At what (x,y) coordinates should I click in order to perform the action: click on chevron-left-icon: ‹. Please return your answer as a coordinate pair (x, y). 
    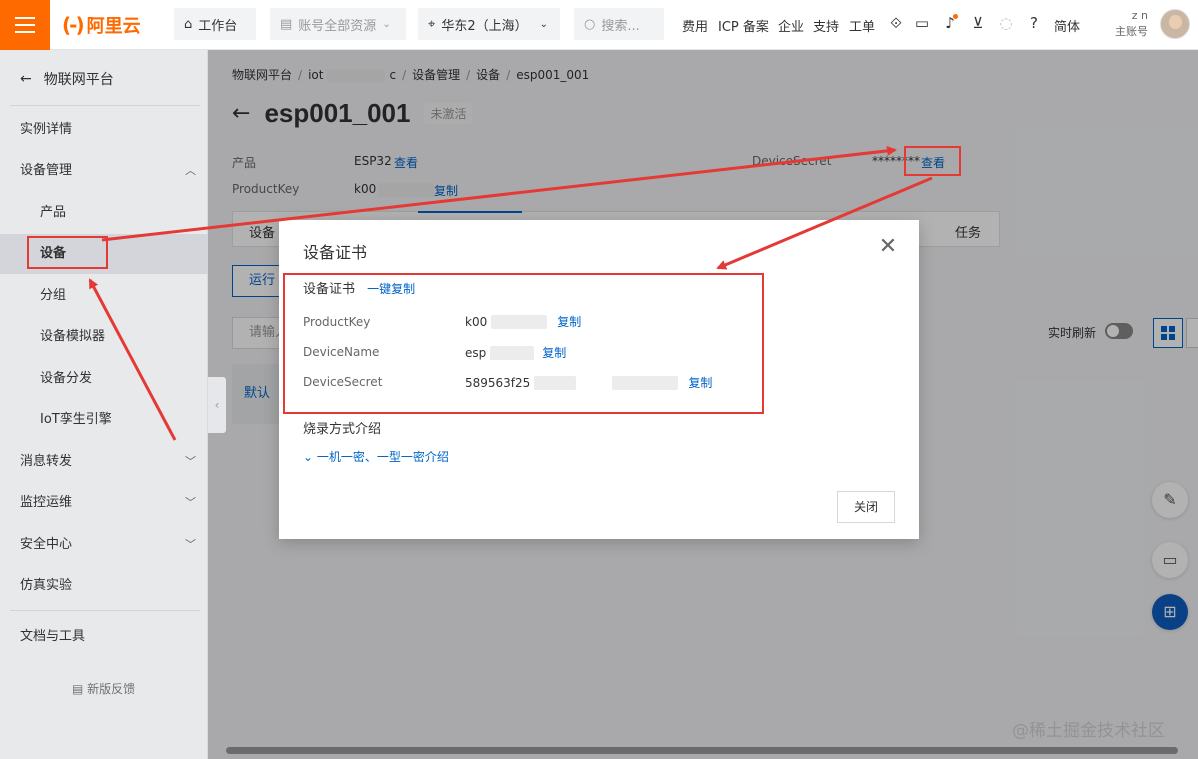
    Looking at the image, I should click on (217, 405).